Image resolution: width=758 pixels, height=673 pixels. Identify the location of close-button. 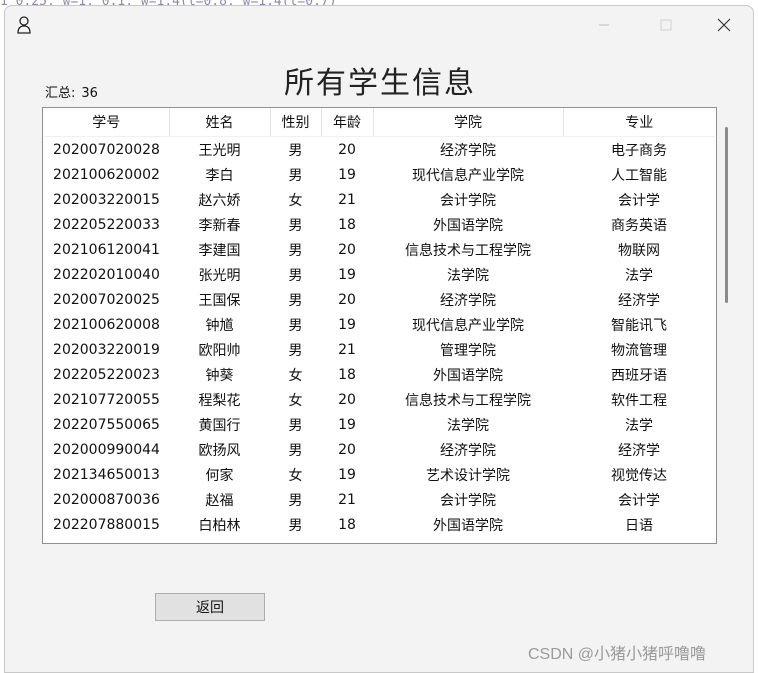
(724, 25).